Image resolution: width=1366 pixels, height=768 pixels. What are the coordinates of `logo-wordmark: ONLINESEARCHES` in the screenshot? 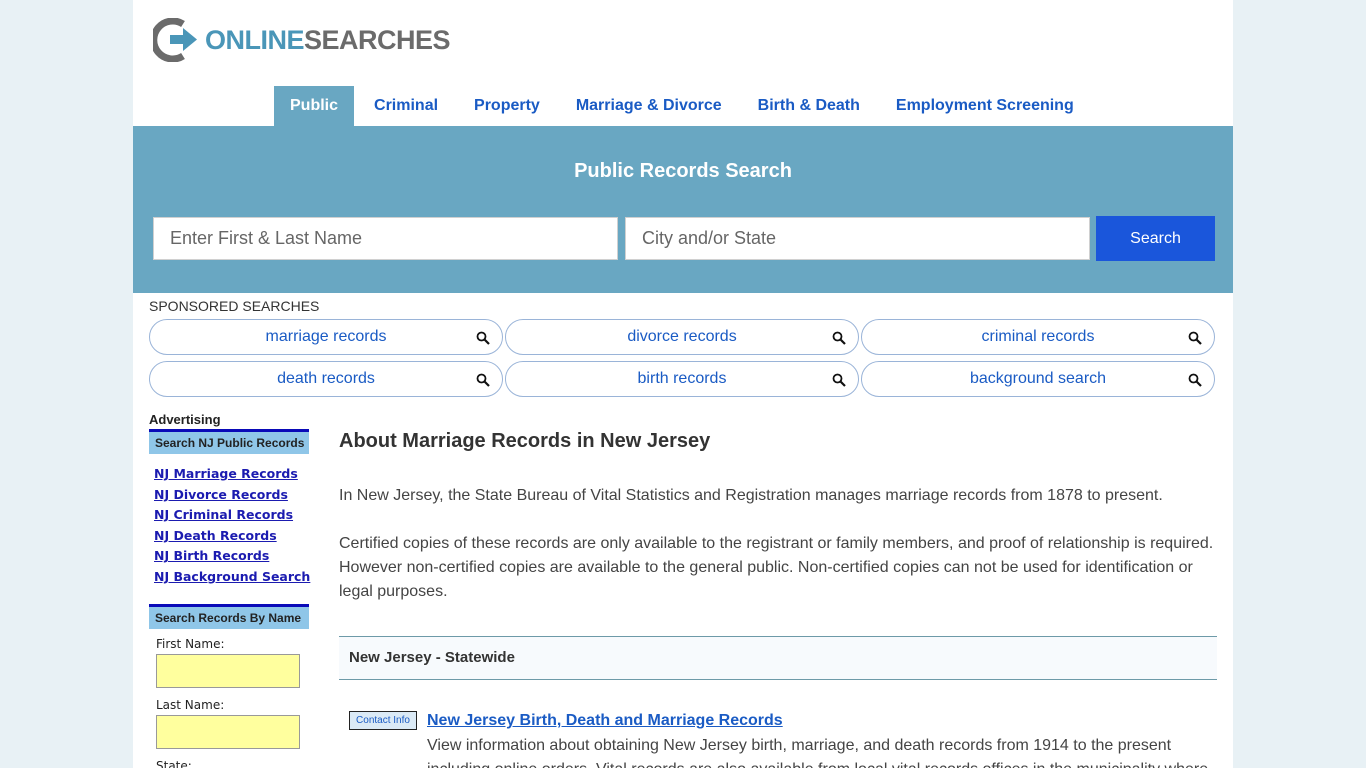 It's located at (328, 40).